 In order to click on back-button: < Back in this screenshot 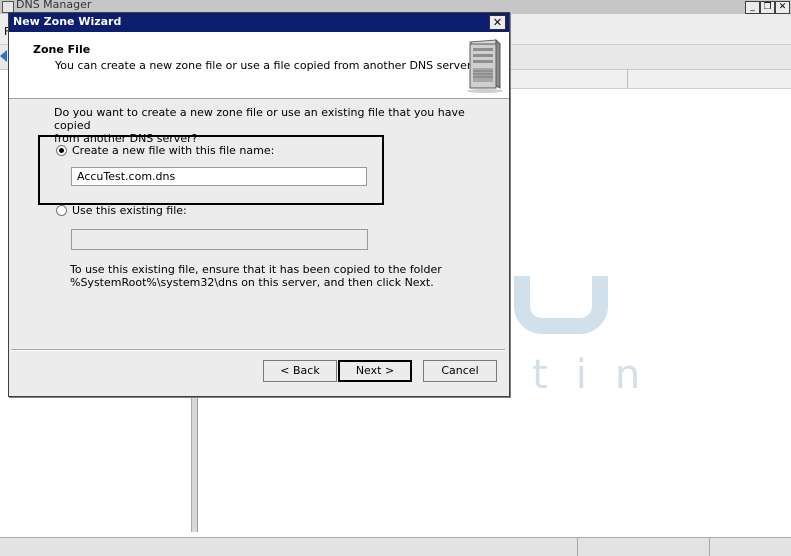, I will do `click(300, 371)`.